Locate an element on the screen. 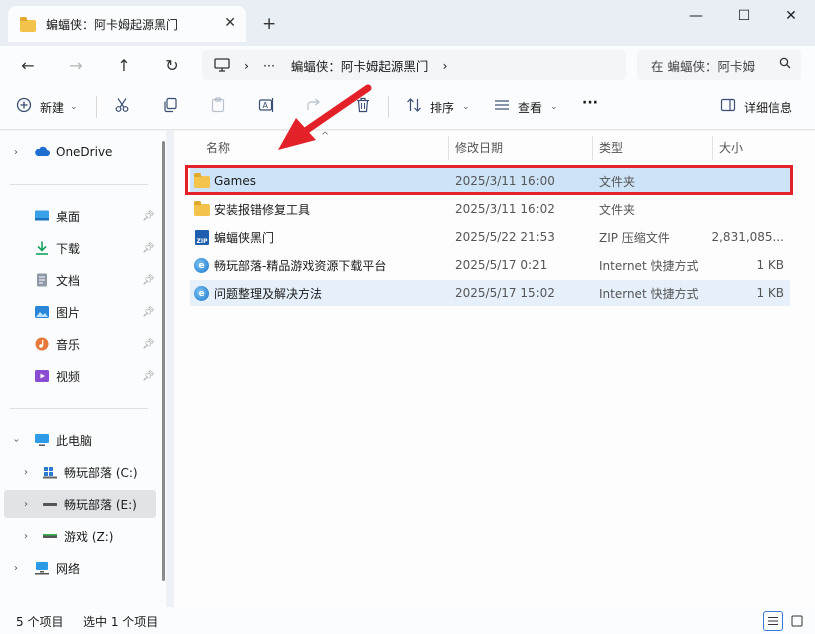 The height and width of the screenshot is (634, 815). up-button: ↑ is located at coordinates (124, 65).